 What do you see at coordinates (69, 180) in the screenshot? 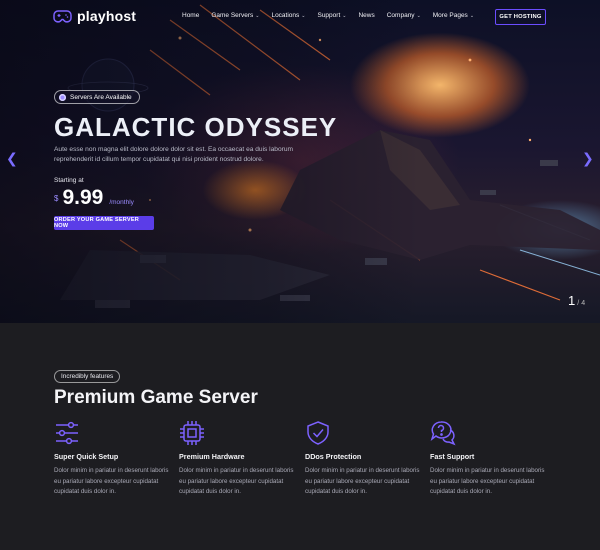
I see `starting-at-label: Starting at` at bounding box center [69, 180].